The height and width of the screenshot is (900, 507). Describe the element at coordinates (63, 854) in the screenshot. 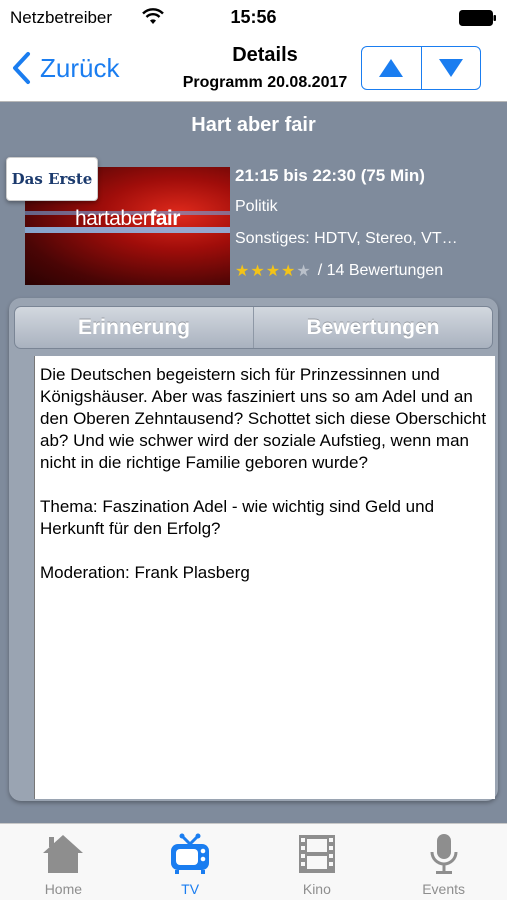

I see `home-icon` at that location.